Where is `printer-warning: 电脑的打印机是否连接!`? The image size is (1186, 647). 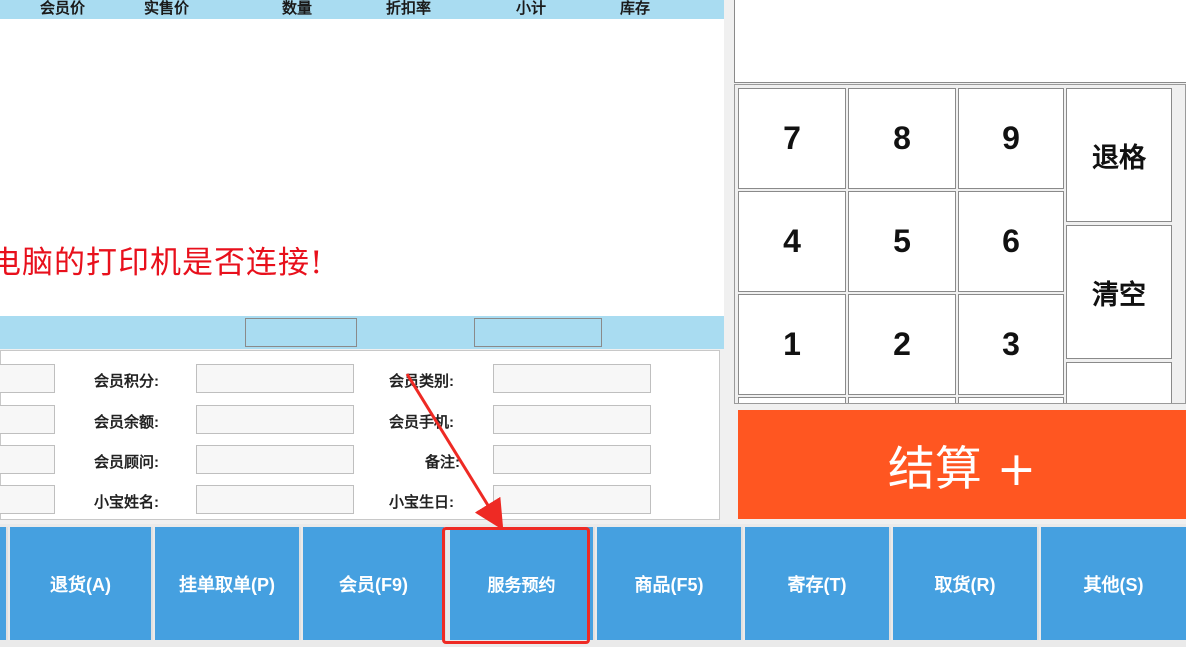 printer-warning: 电脑的打印机是否连接! is located at coordinates (162, 263).